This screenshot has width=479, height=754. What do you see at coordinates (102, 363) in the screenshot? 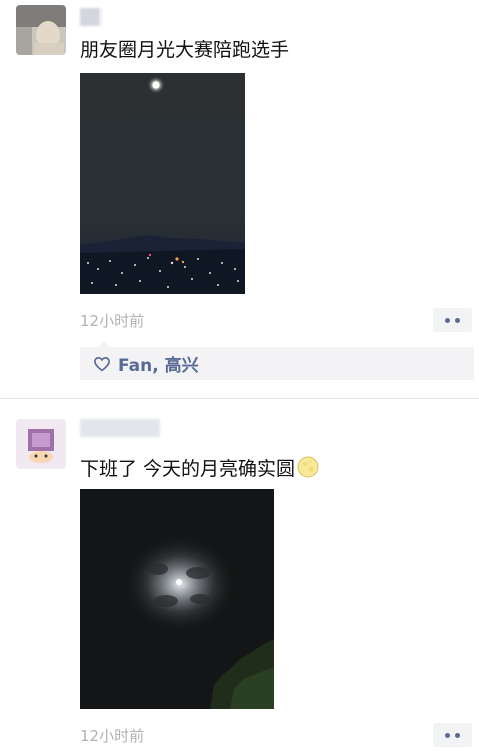
I see `heart-icon` at bounding box center [102, 363].